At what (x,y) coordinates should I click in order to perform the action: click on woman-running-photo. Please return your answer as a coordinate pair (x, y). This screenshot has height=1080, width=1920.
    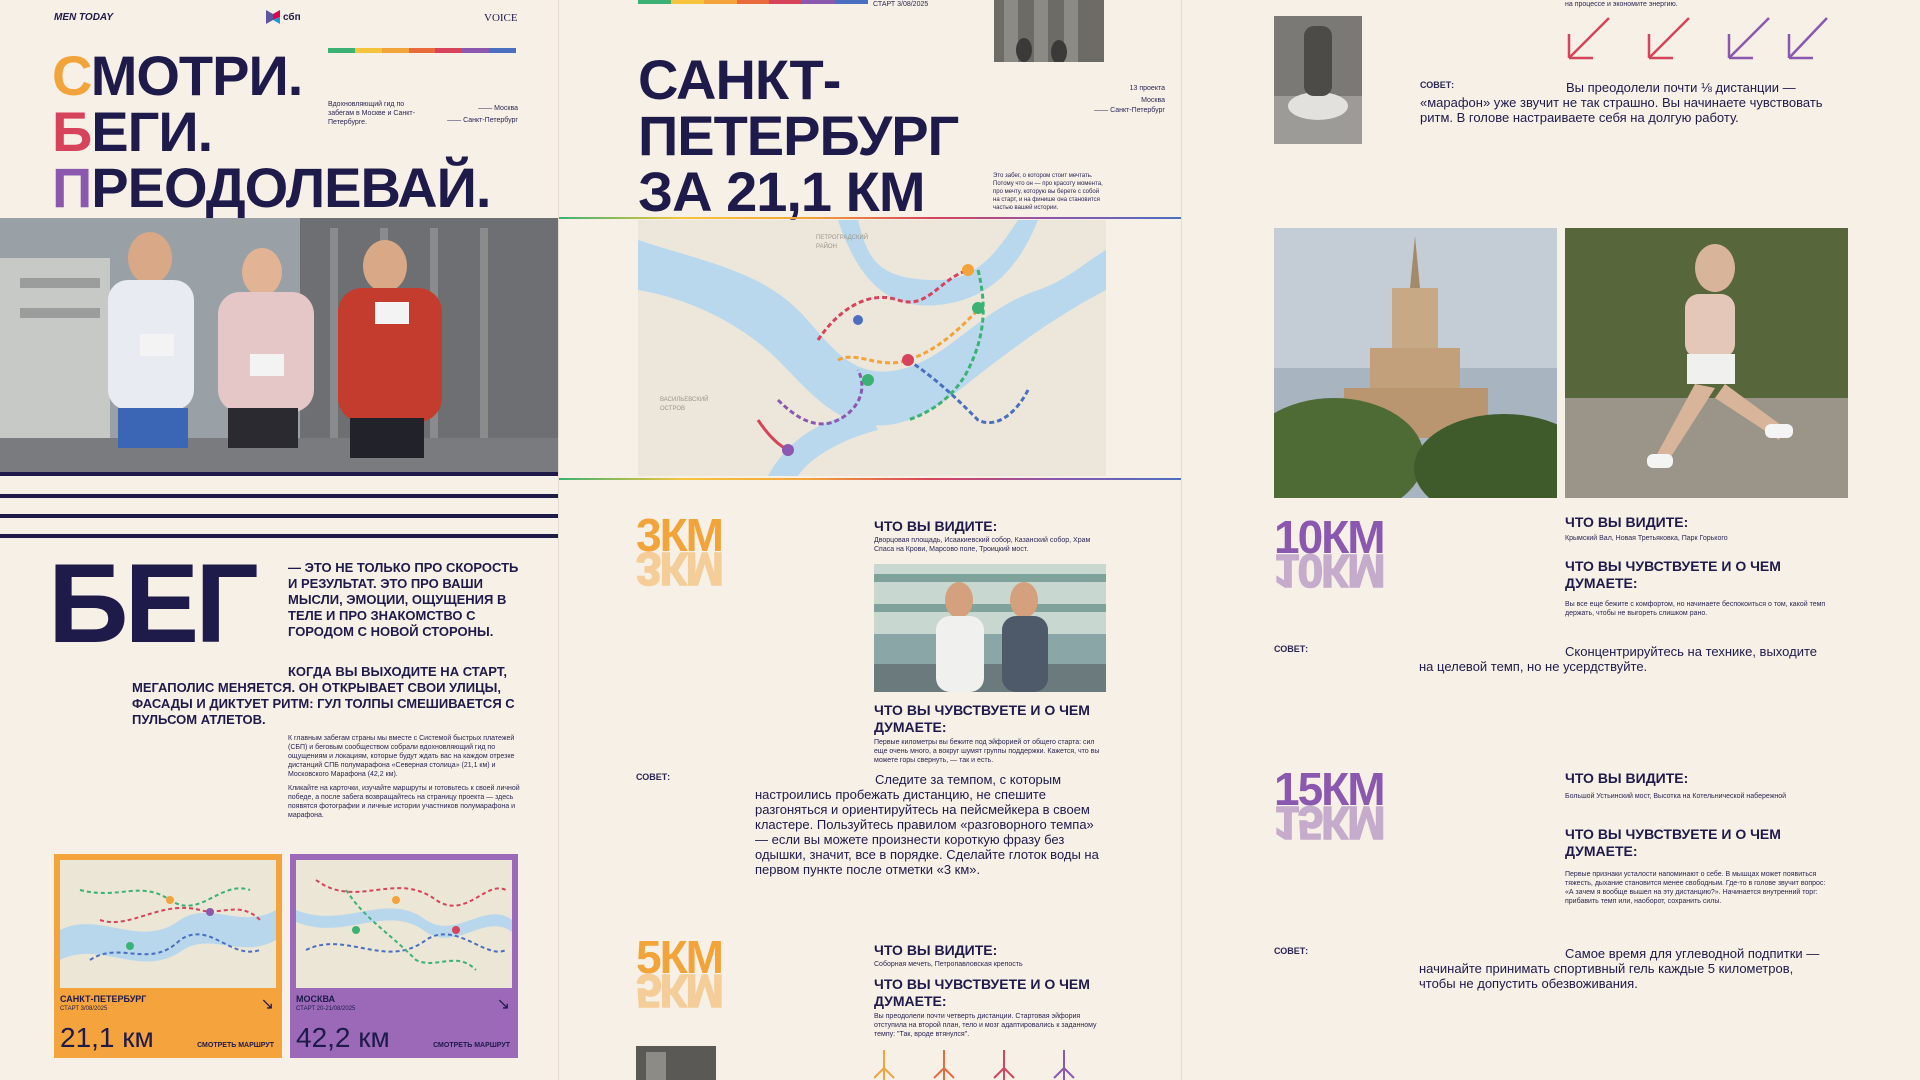
    Looking at the image, I should click on (1706, 363).